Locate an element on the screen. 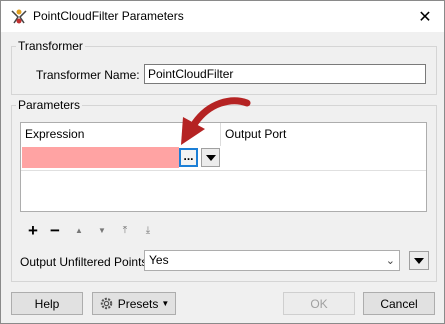 Image resolution: width=445 pixels, height=324 pixels. help-button: Help is located at coordinates (47, 303).